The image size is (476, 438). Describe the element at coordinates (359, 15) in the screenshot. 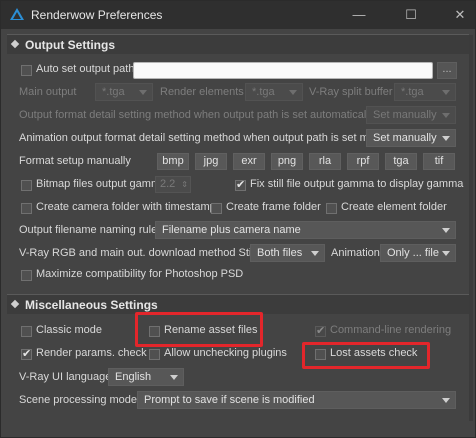

I see `minimize-button: —` at that location.